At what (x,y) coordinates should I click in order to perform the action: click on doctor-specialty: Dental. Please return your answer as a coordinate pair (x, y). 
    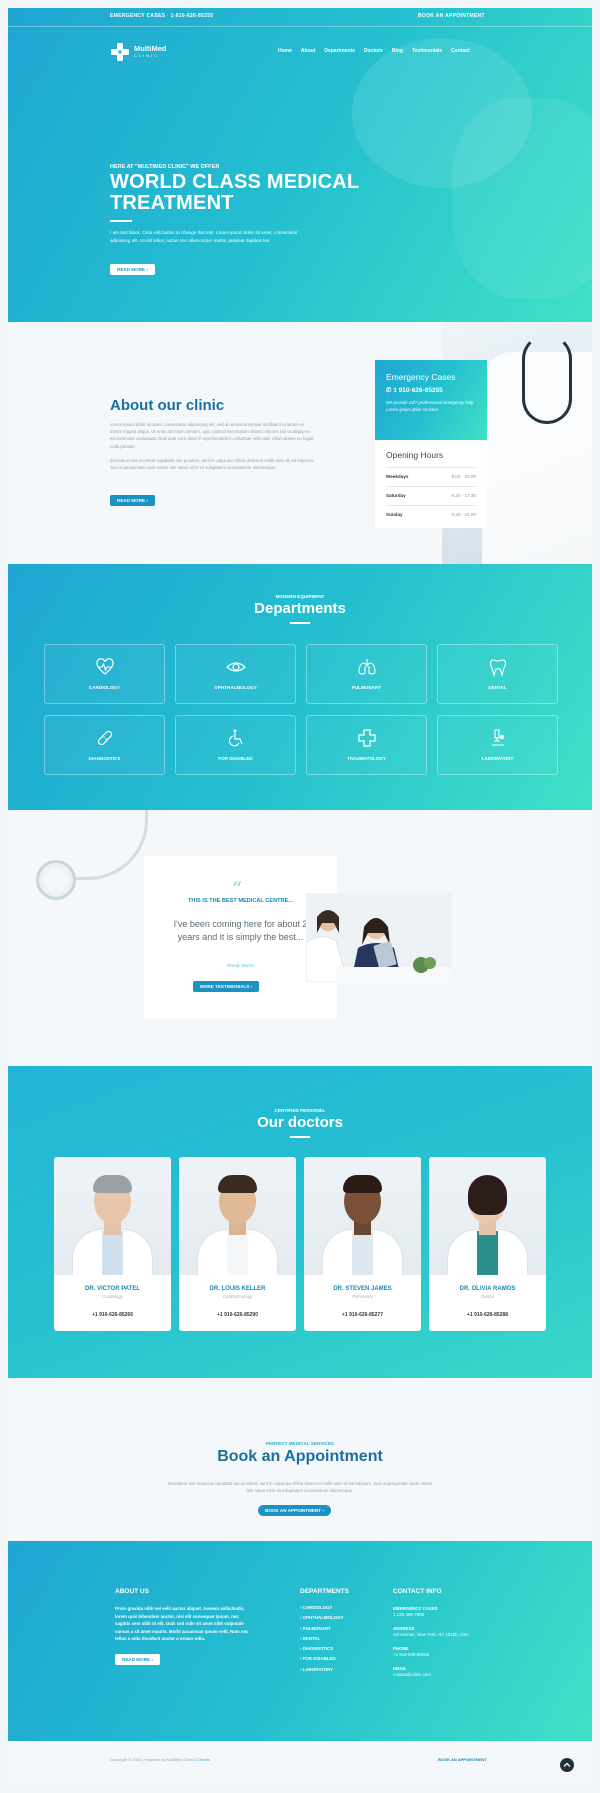
    Looking at the image, I should click on (487, 1296).